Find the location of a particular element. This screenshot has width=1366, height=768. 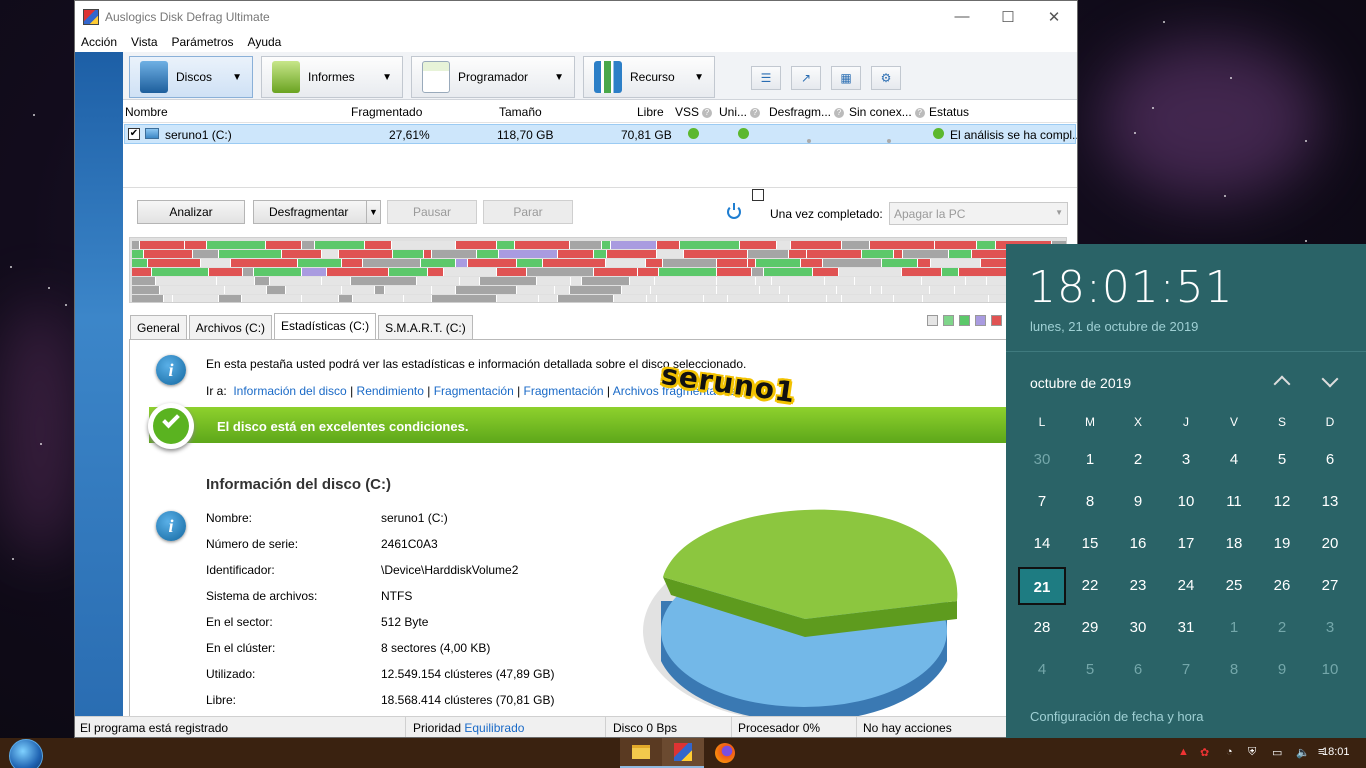

when-done-select: Apagar la PC ▼ is located at coordinates (978, 213).